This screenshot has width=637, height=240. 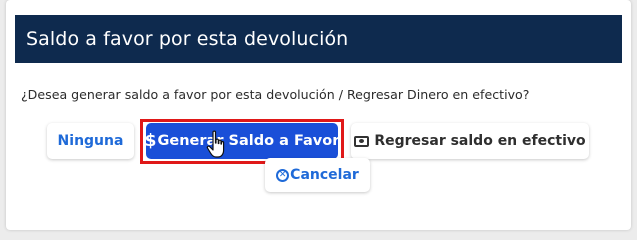 What do you see at coordinates (480, 141) in the screenshot?
I see `regresar-efectivo-label: Regresar saldo en efectivo` at bounding box center [480, 141].